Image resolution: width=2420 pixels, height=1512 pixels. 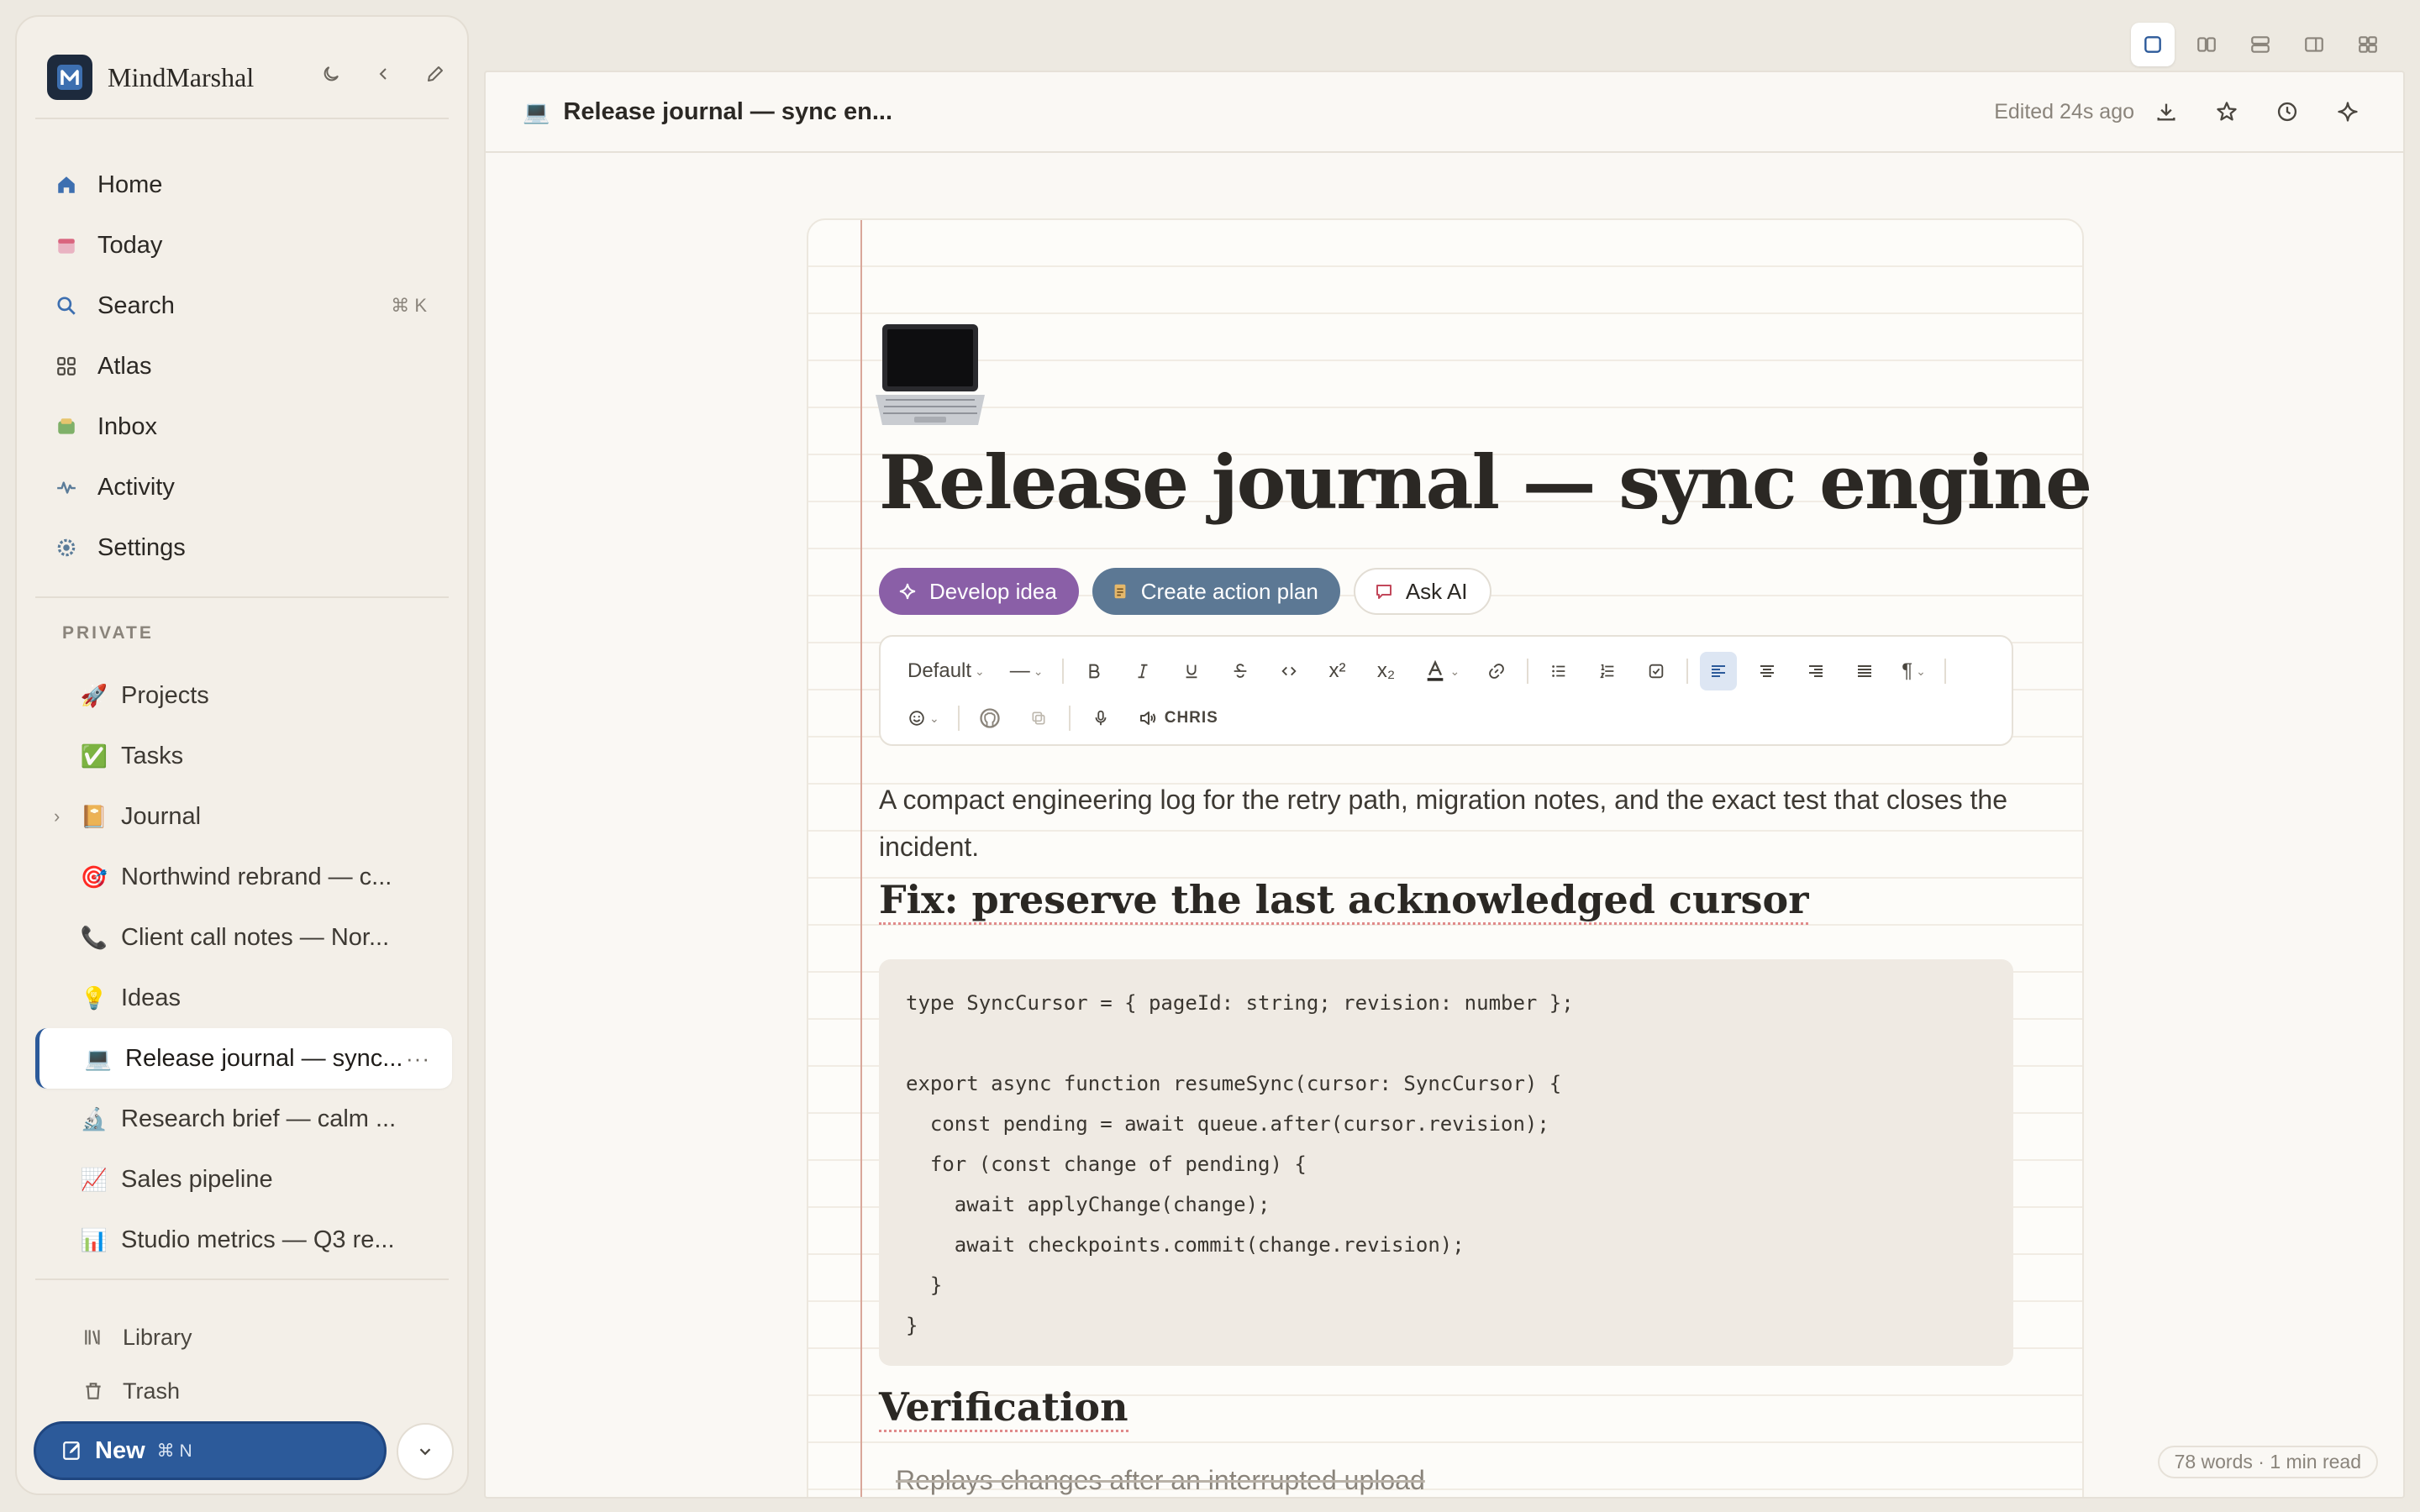 What do you see at coordinates (2368, 44) in the screenshot?
I see `layout-grid-icon` at bounding box center [2368, 44].